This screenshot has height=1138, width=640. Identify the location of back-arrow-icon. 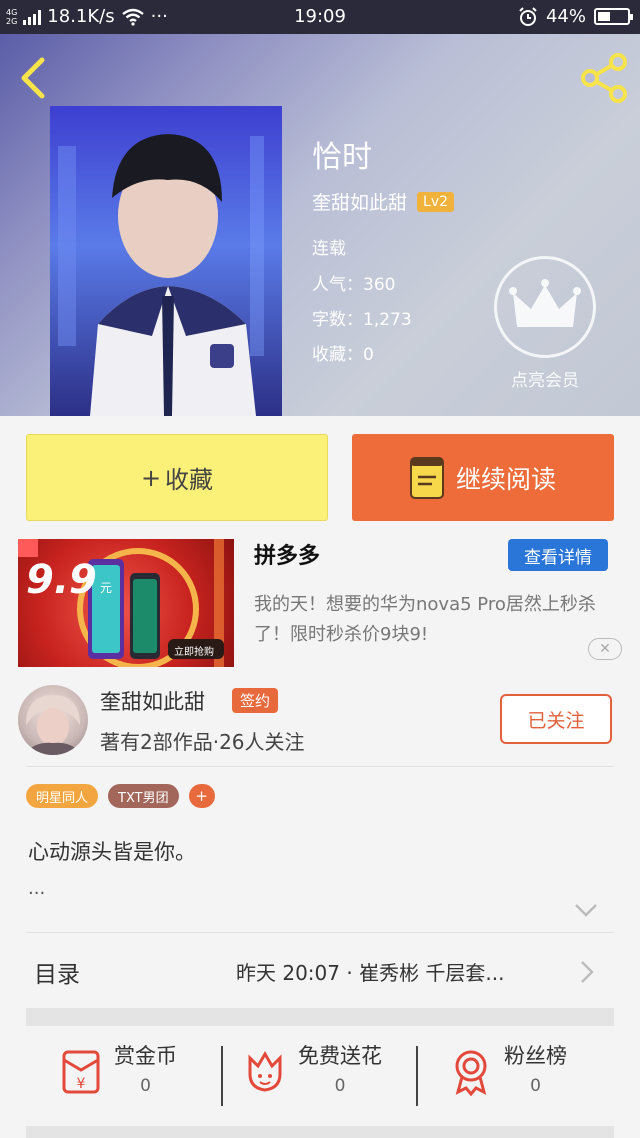
(34, 78).